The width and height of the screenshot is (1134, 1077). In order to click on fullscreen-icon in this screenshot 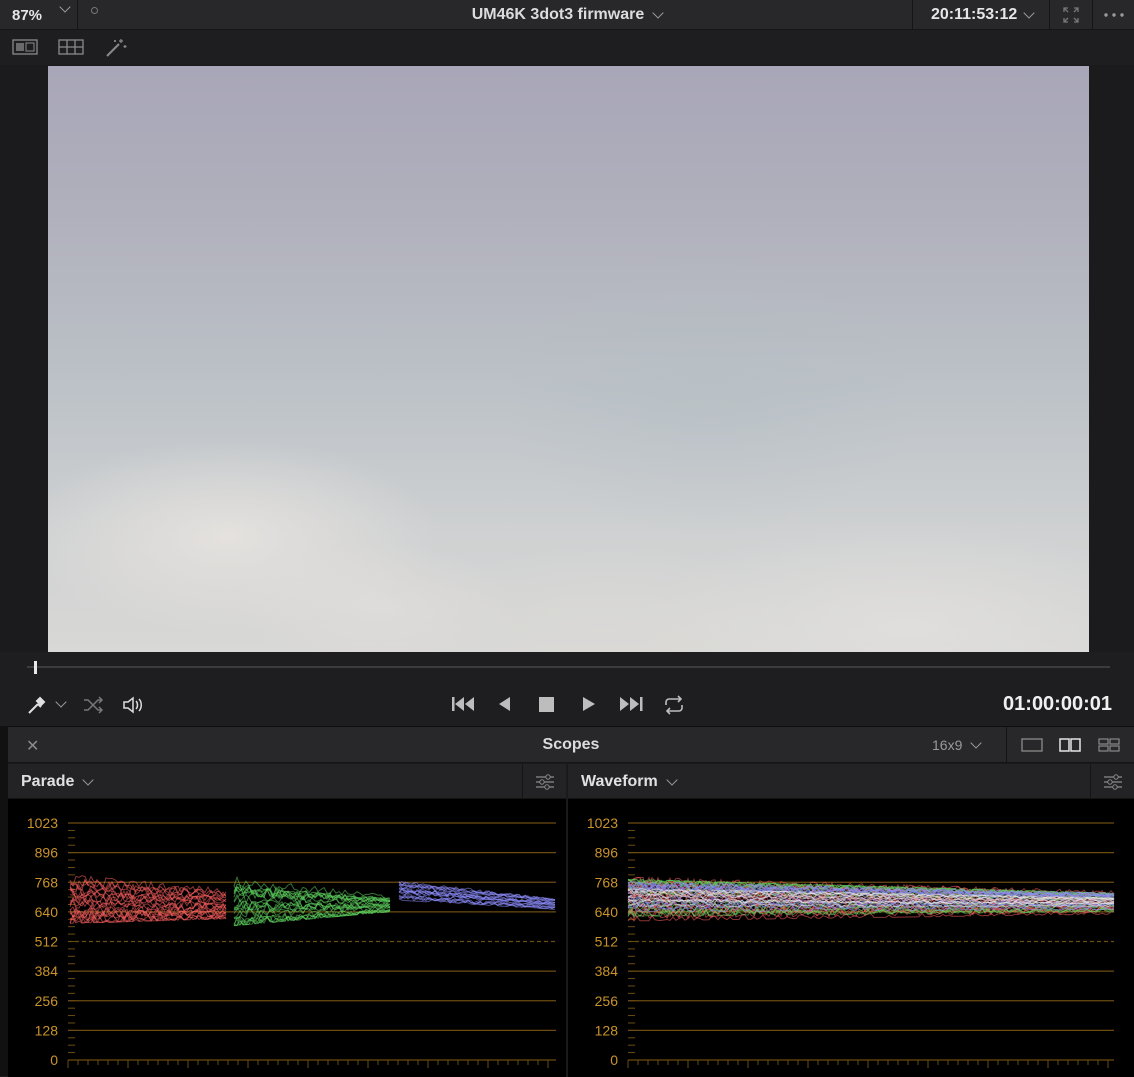, I will do `click(1070, 15)`.